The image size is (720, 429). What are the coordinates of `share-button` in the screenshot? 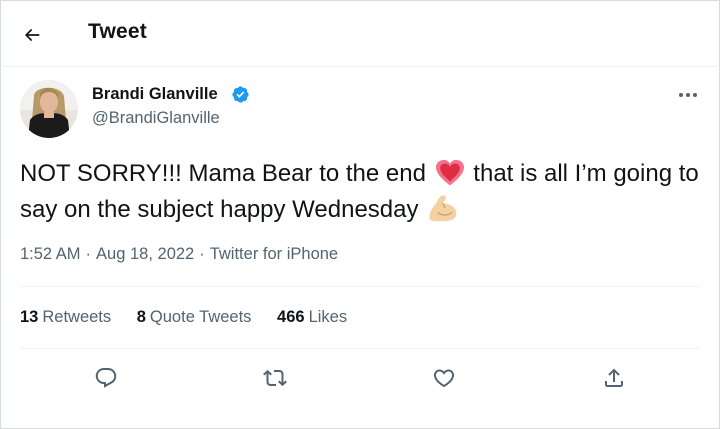 It's located at (614, 378).